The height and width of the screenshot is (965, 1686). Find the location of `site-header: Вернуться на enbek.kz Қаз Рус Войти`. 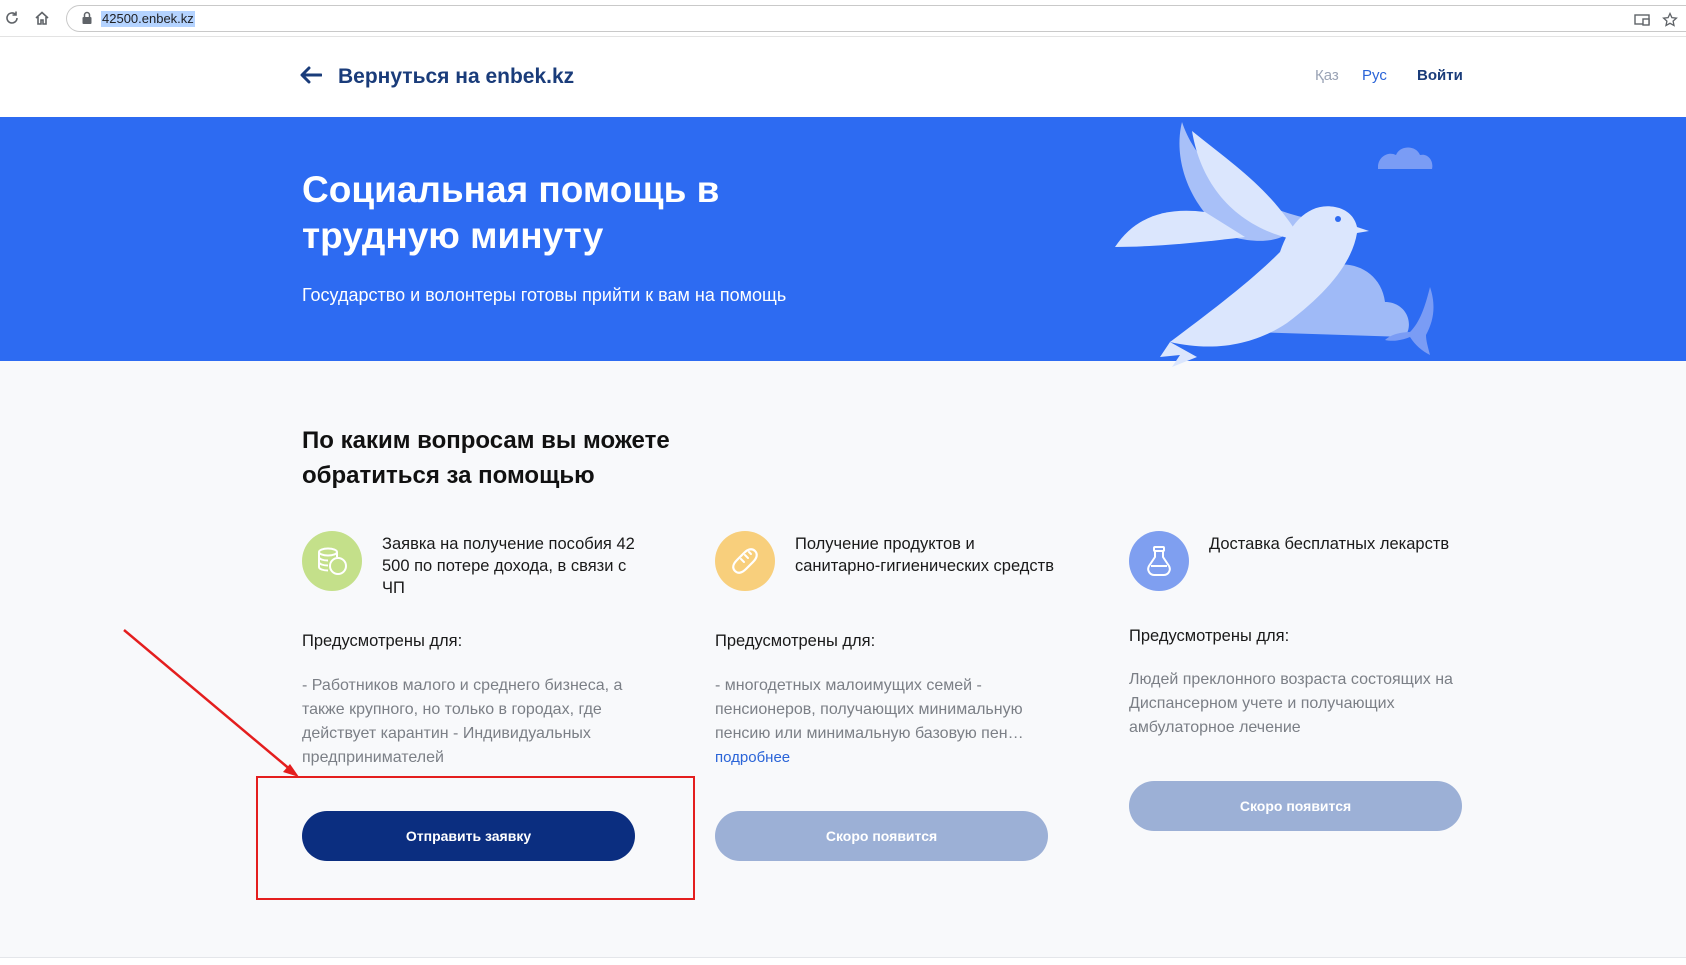

site-header: Вернуться на enbek.kz Қаз Рус Войти is located at coordinates (843, 77).